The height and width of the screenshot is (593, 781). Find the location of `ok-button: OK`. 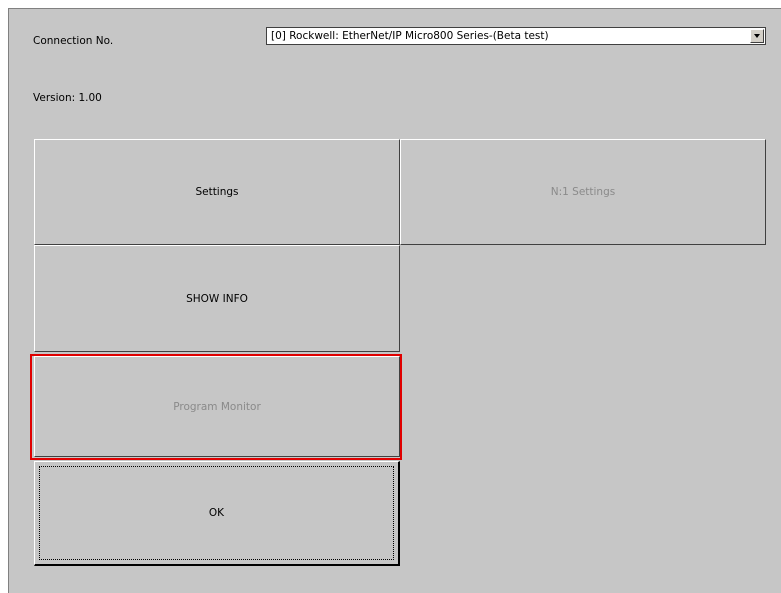

ok-button: OK is located at coordinates (217, 513).